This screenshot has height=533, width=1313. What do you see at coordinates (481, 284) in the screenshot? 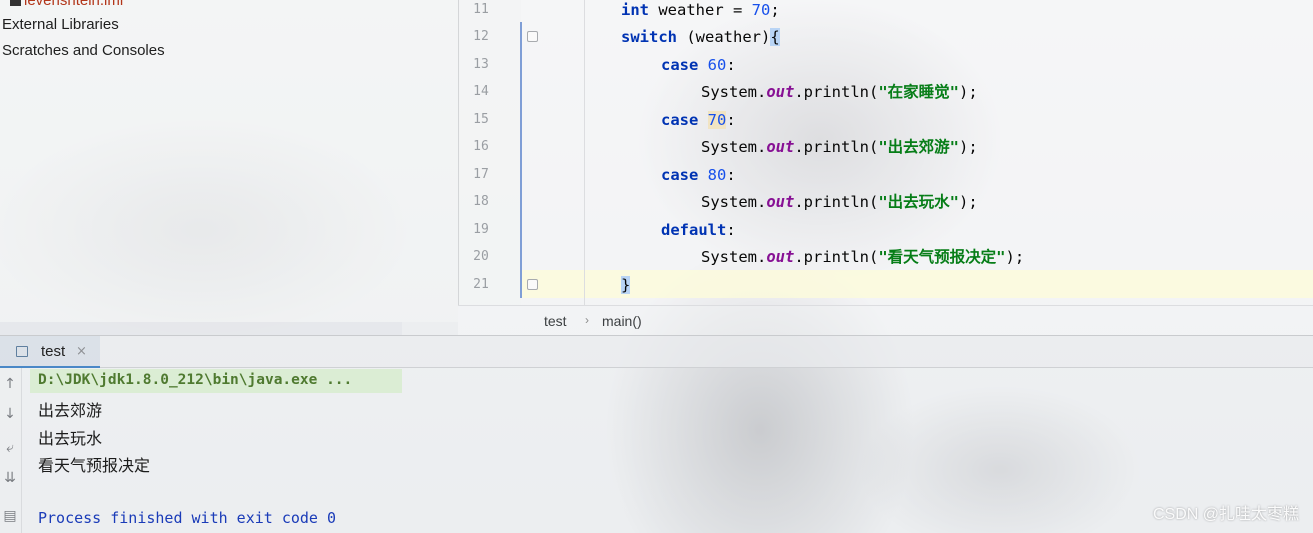
I see `line-number: 21` at bounding box center [481, 284].